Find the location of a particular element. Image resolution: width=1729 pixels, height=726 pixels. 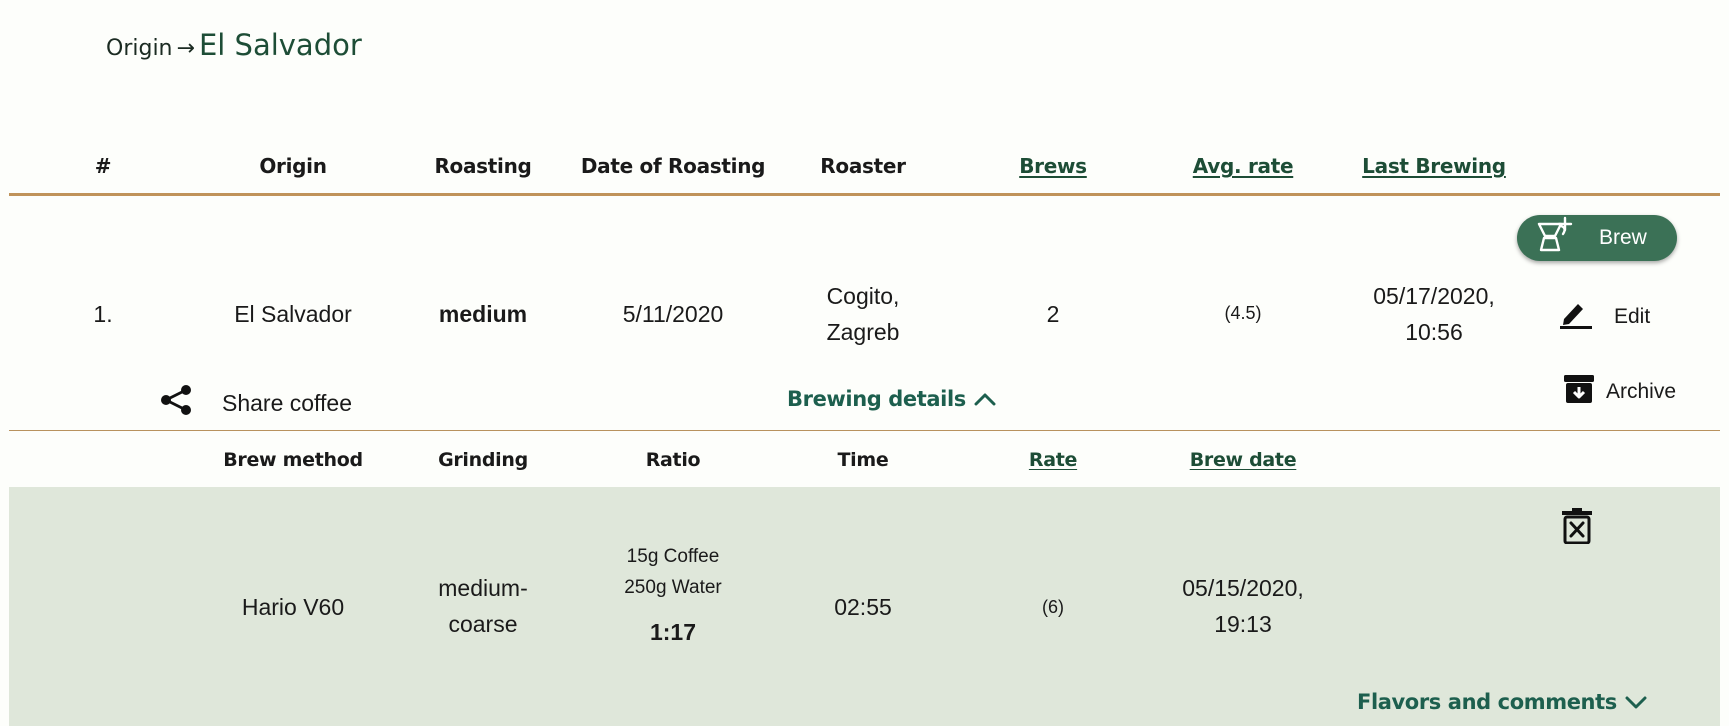

header-time: Time is located at coordinates (863, 460).